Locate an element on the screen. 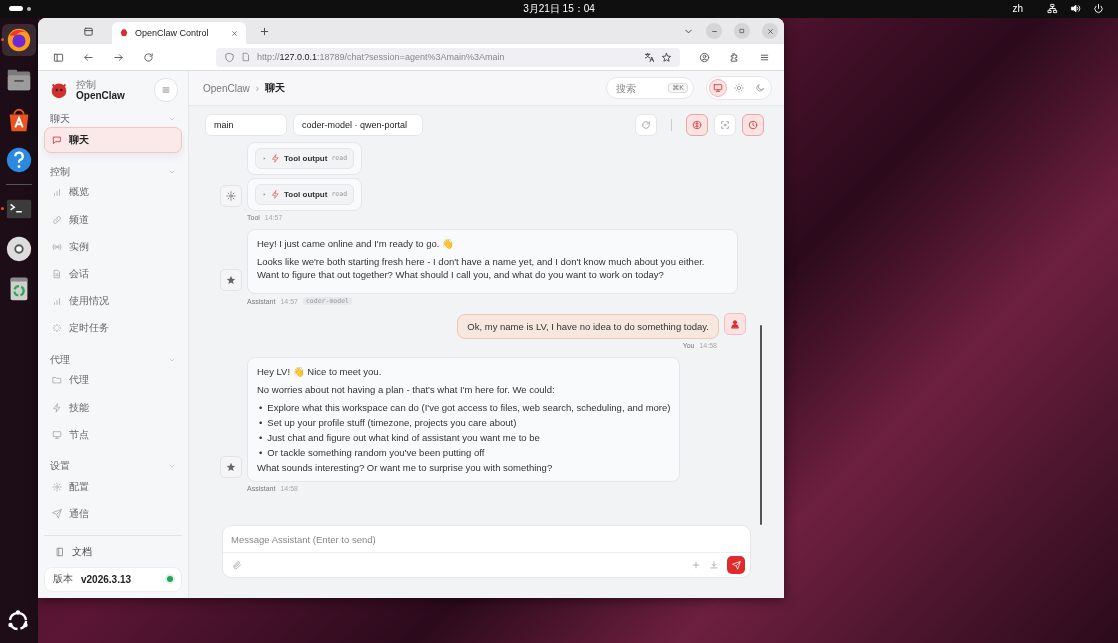  maximize-button is located at coordinates (742, 31).